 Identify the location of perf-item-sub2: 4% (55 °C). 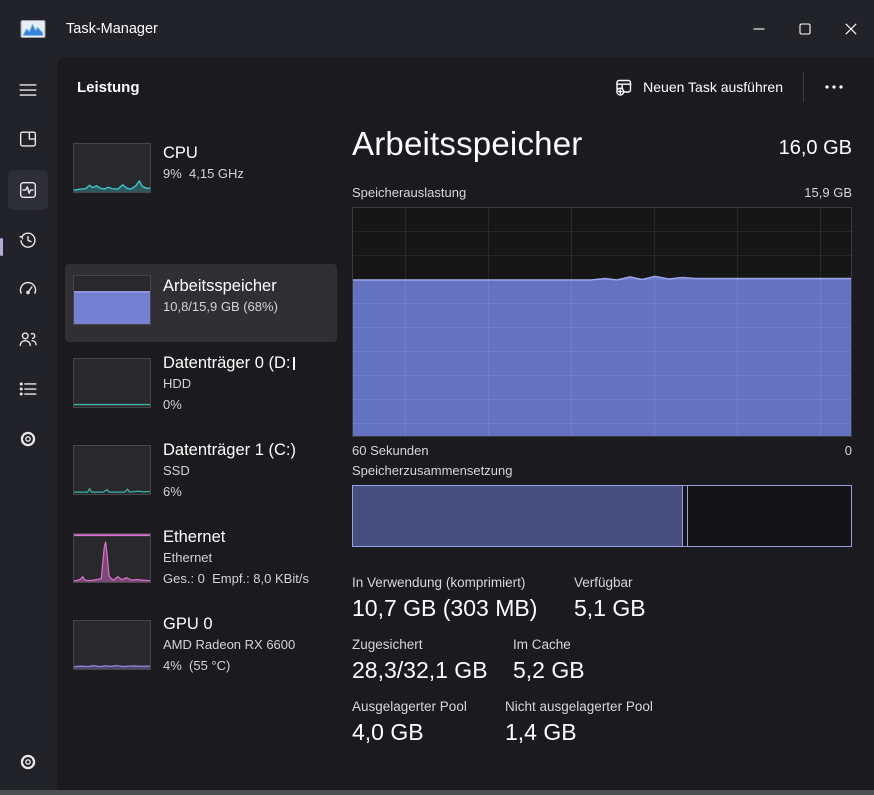
(197, 665).